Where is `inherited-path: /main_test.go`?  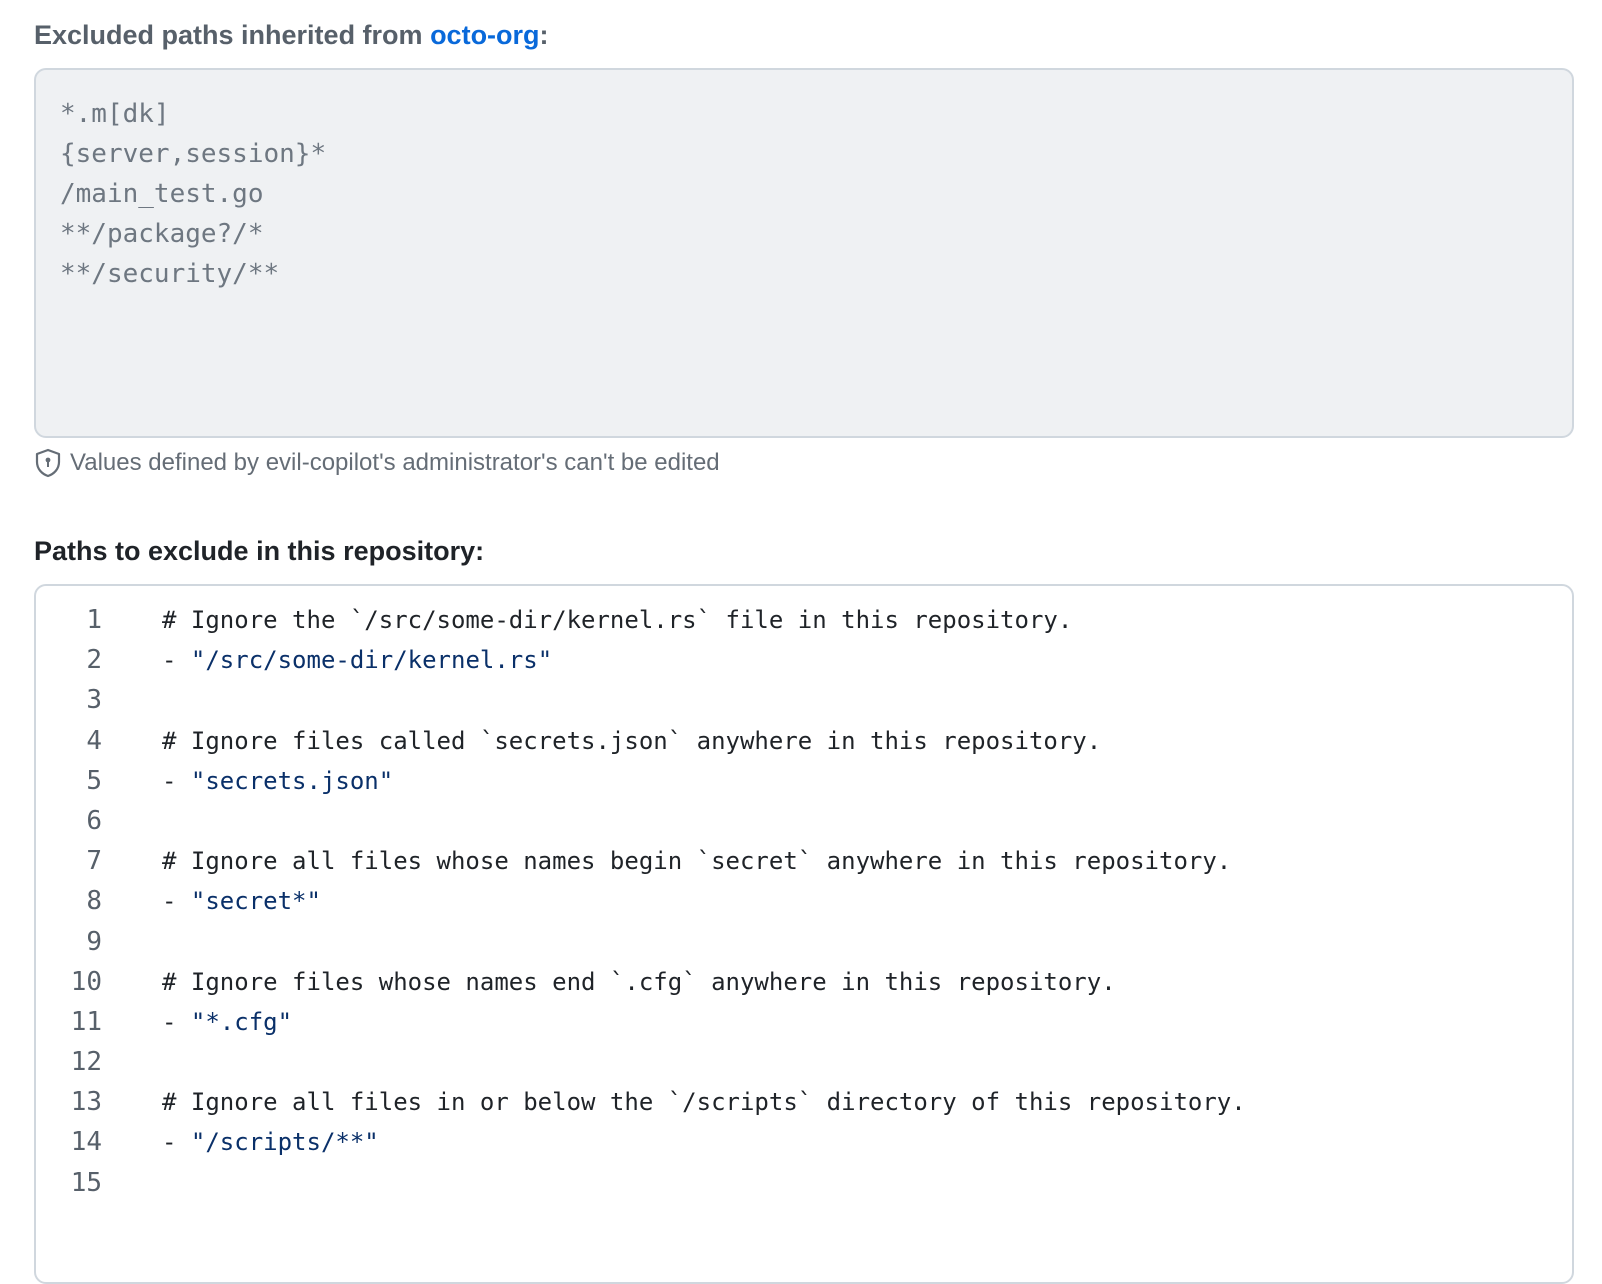 inherited-path: /main_test.go is located at coordinates (162, 194).